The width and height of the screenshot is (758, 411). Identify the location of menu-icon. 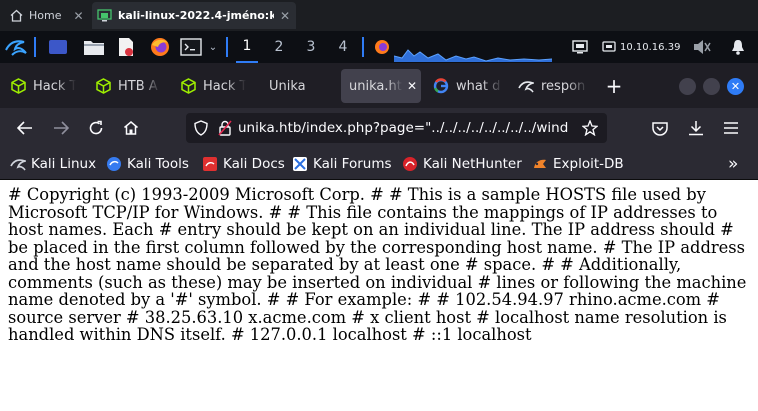
(731, 128).